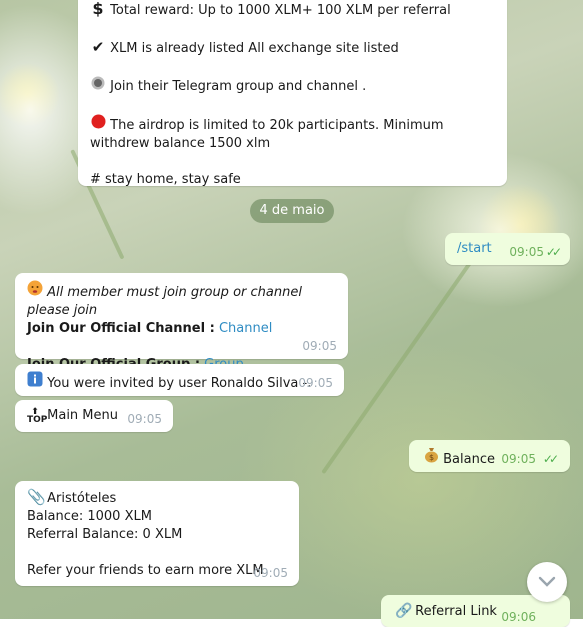  What do you see at coordinates (518, 617) in the screenshot?
I see `message-time: 09:06` at bounding box center [518, 617].